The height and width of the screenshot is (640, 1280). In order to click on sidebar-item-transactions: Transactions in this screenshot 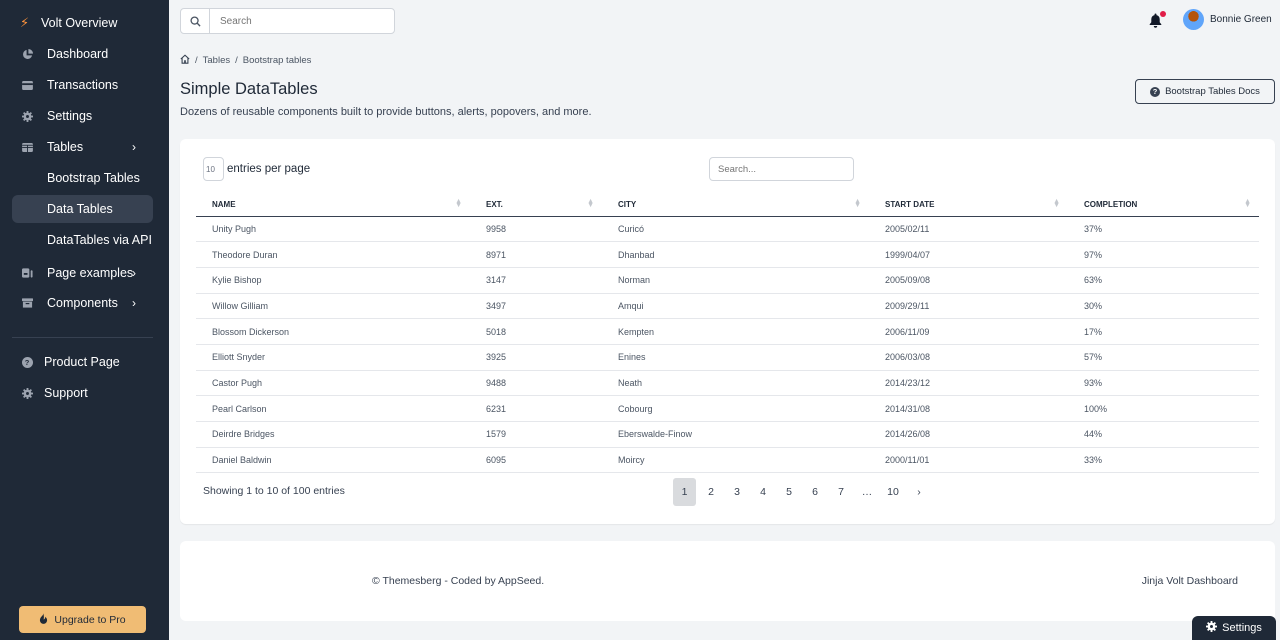, I will do `click(82, 85)`.